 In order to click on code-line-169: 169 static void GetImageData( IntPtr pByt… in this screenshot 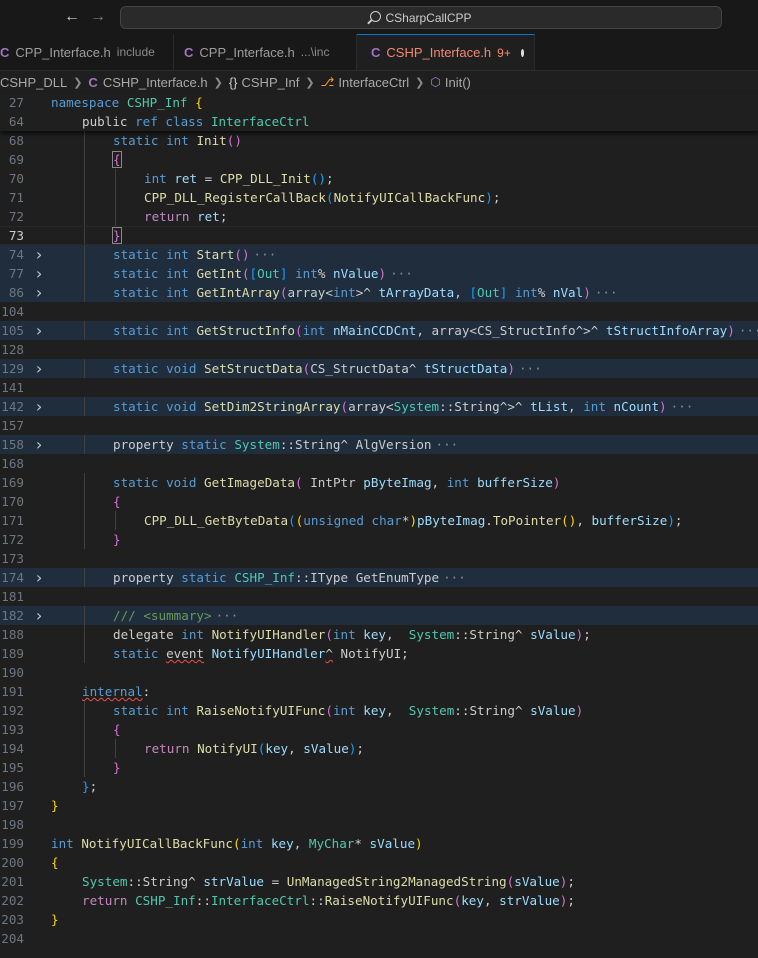, I will do `click(379, 482)`.